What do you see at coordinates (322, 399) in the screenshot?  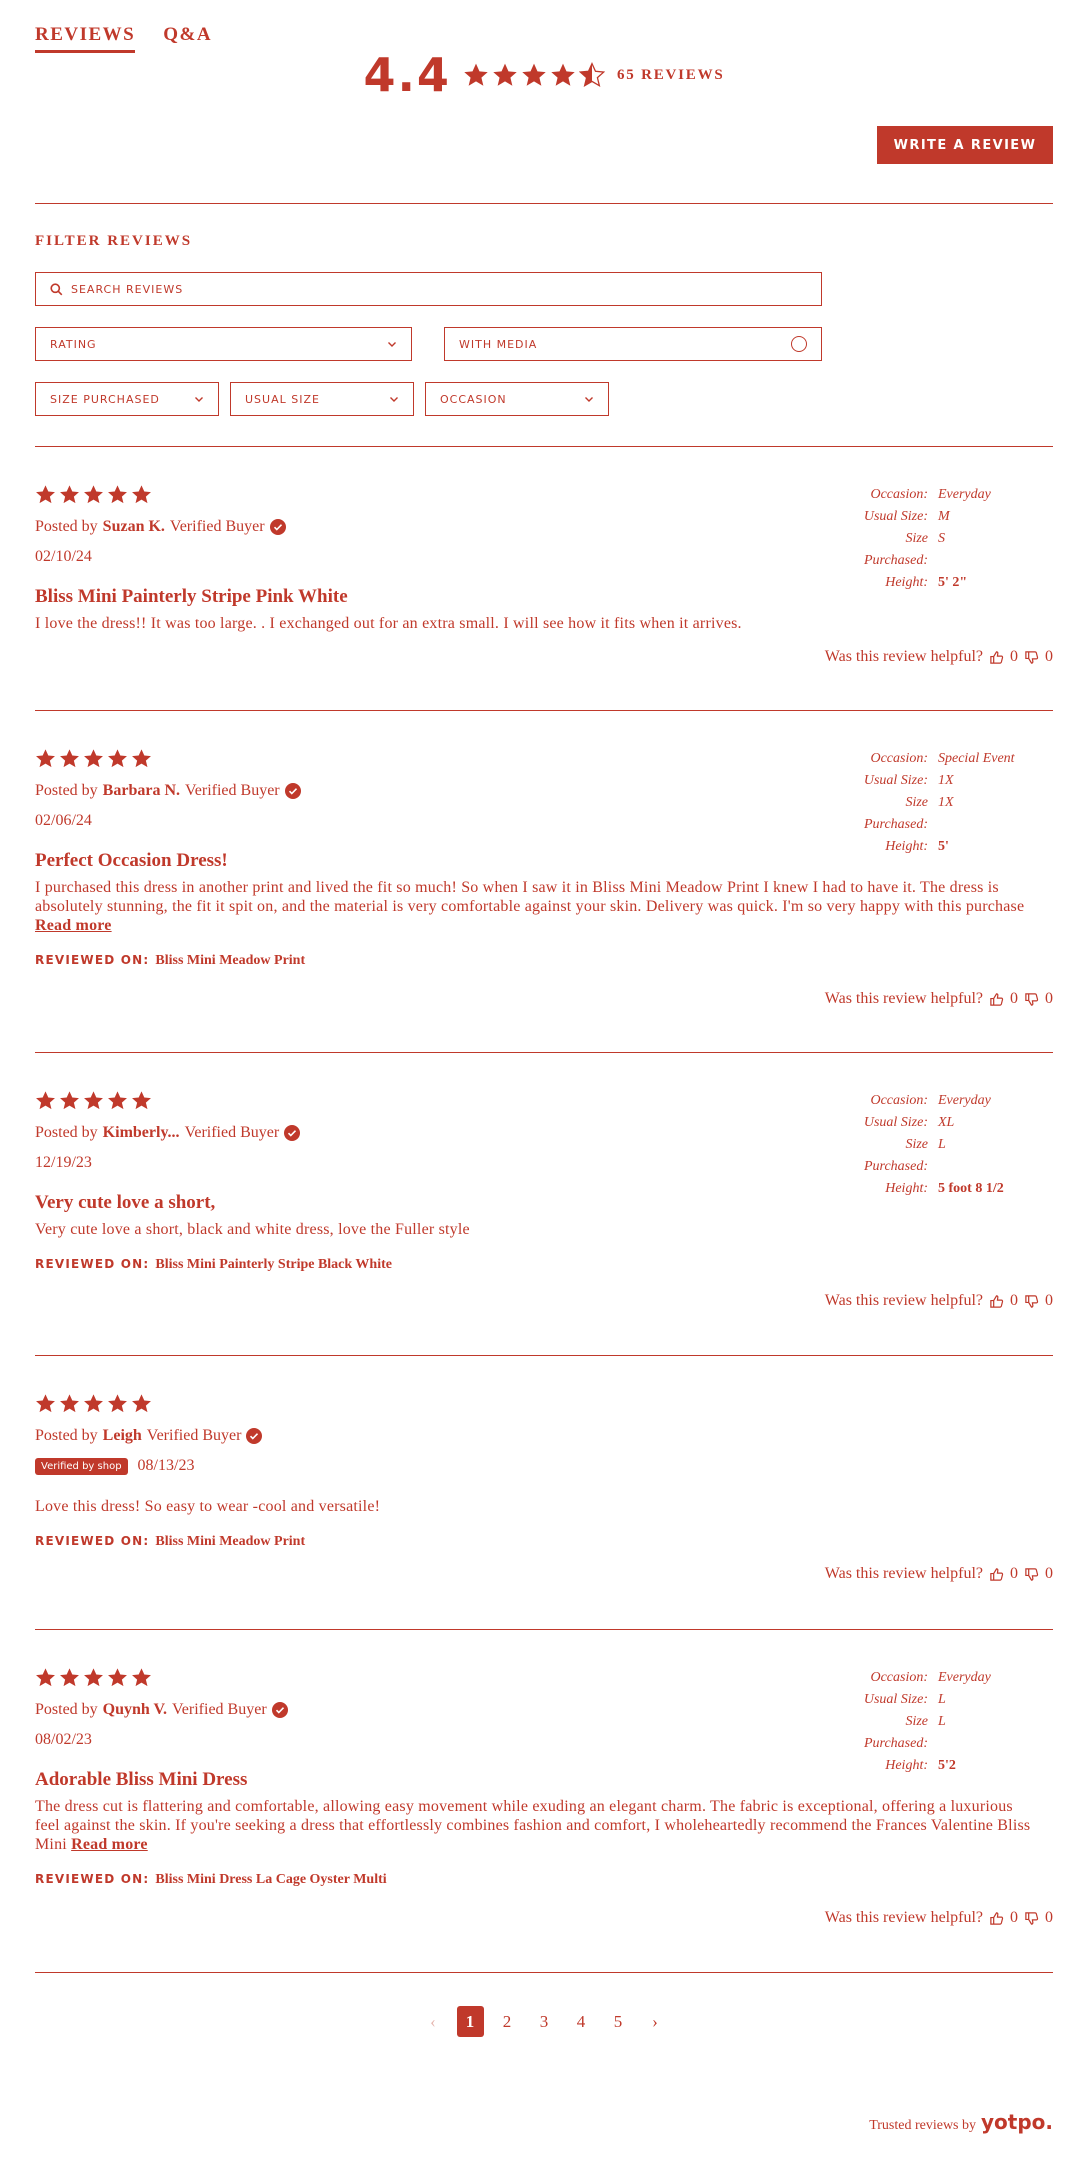 I see `usual-size-dropdown: USUAL SIZE` at bounding box center [322, 399].